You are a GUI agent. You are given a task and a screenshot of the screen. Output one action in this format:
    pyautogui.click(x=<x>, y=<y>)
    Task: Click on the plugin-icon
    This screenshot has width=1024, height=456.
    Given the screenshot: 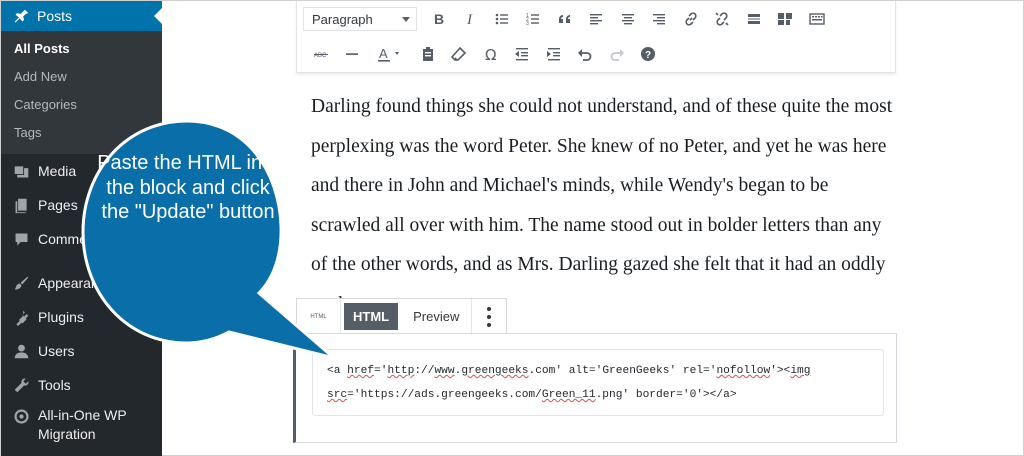 What is the action you would take?
    pyautogui.click(x=21, y=317)
    